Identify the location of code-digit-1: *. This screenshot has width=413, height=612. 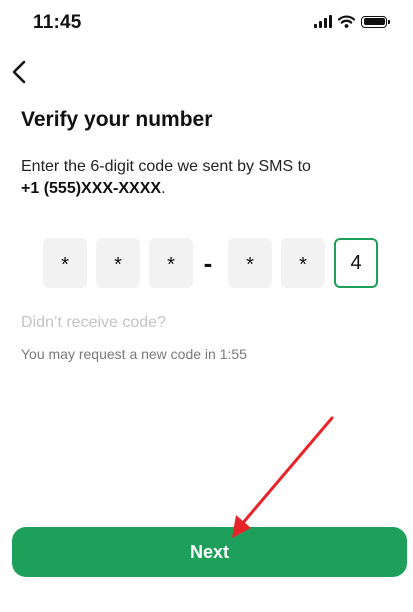
(65, 263).